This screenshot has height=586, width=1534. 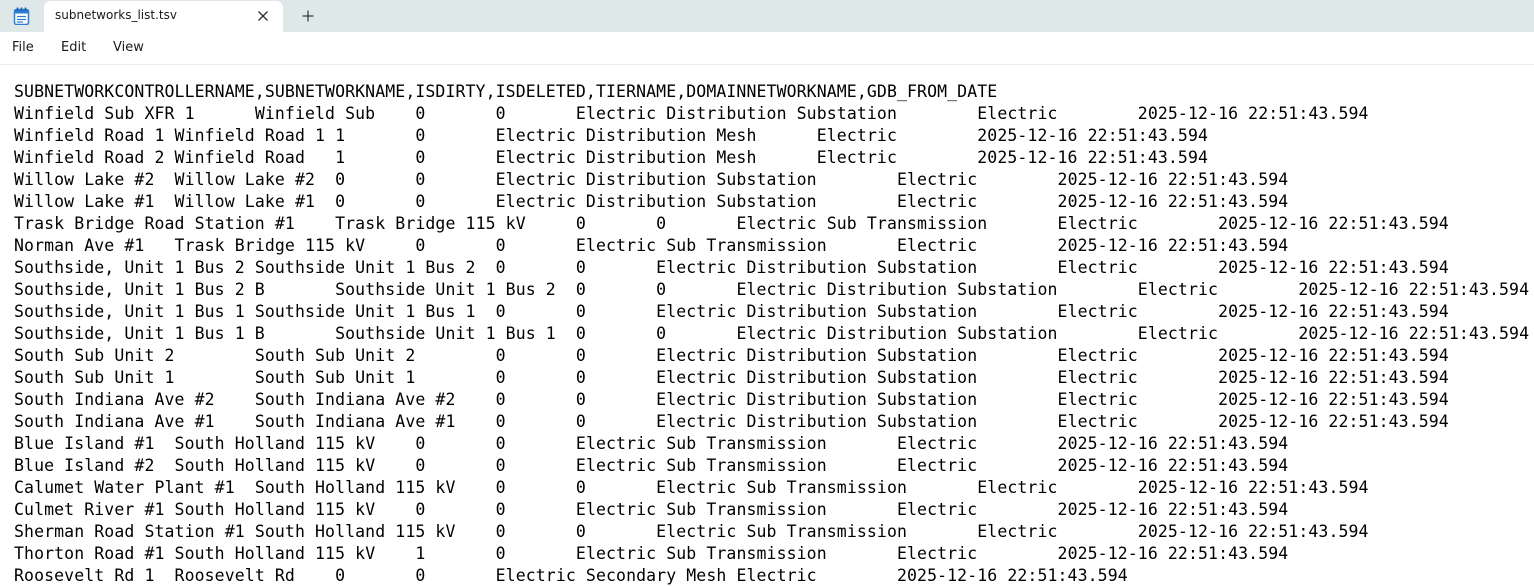 What do you see at coordinates (21, 16) in the screenshot?
I see `notepad-icon` at bounding box center [21, 16].